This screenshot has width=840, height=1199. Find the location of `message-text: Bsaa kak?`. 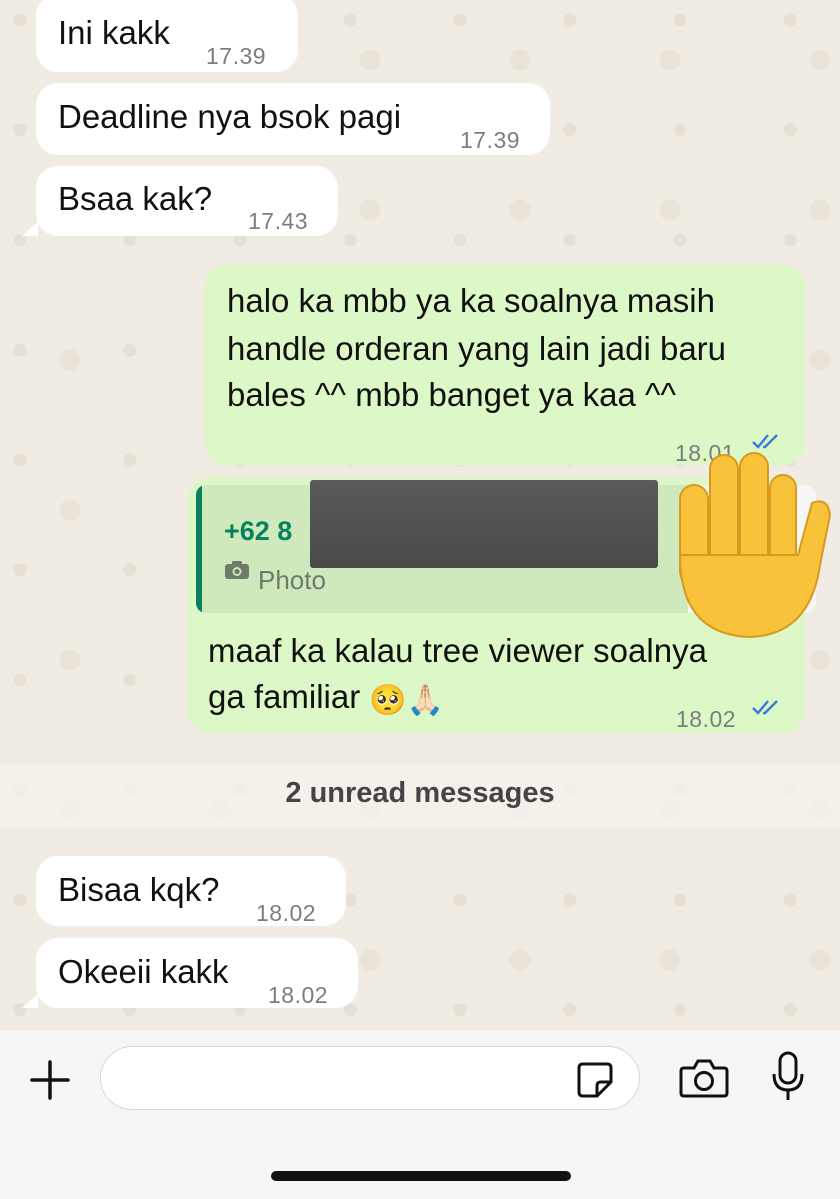

message-text: Bsaa kak? is located at coordinates (135, 198).